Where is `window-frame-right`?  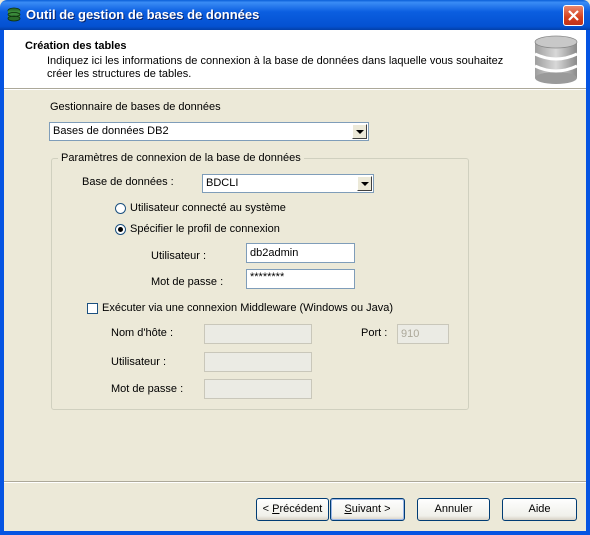 window-frame-right is located at coordinates (588, 282).